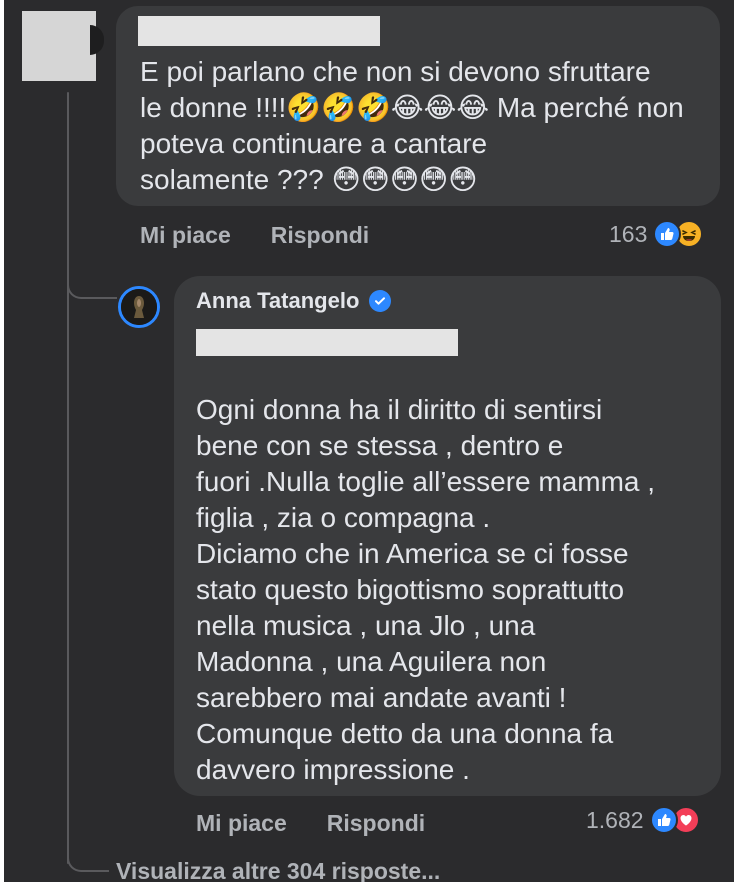 The height and width of the screenshot is (887, 740). Describe the element at coordinates (68, 478) in the screenshot. I see `thread-line` at that location.